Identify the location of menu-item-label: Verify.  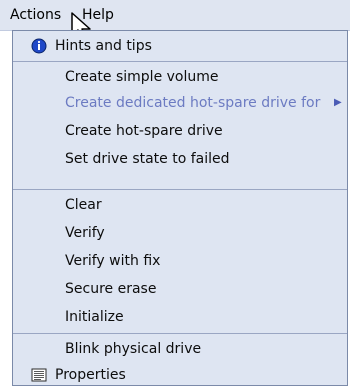
(85, 233).